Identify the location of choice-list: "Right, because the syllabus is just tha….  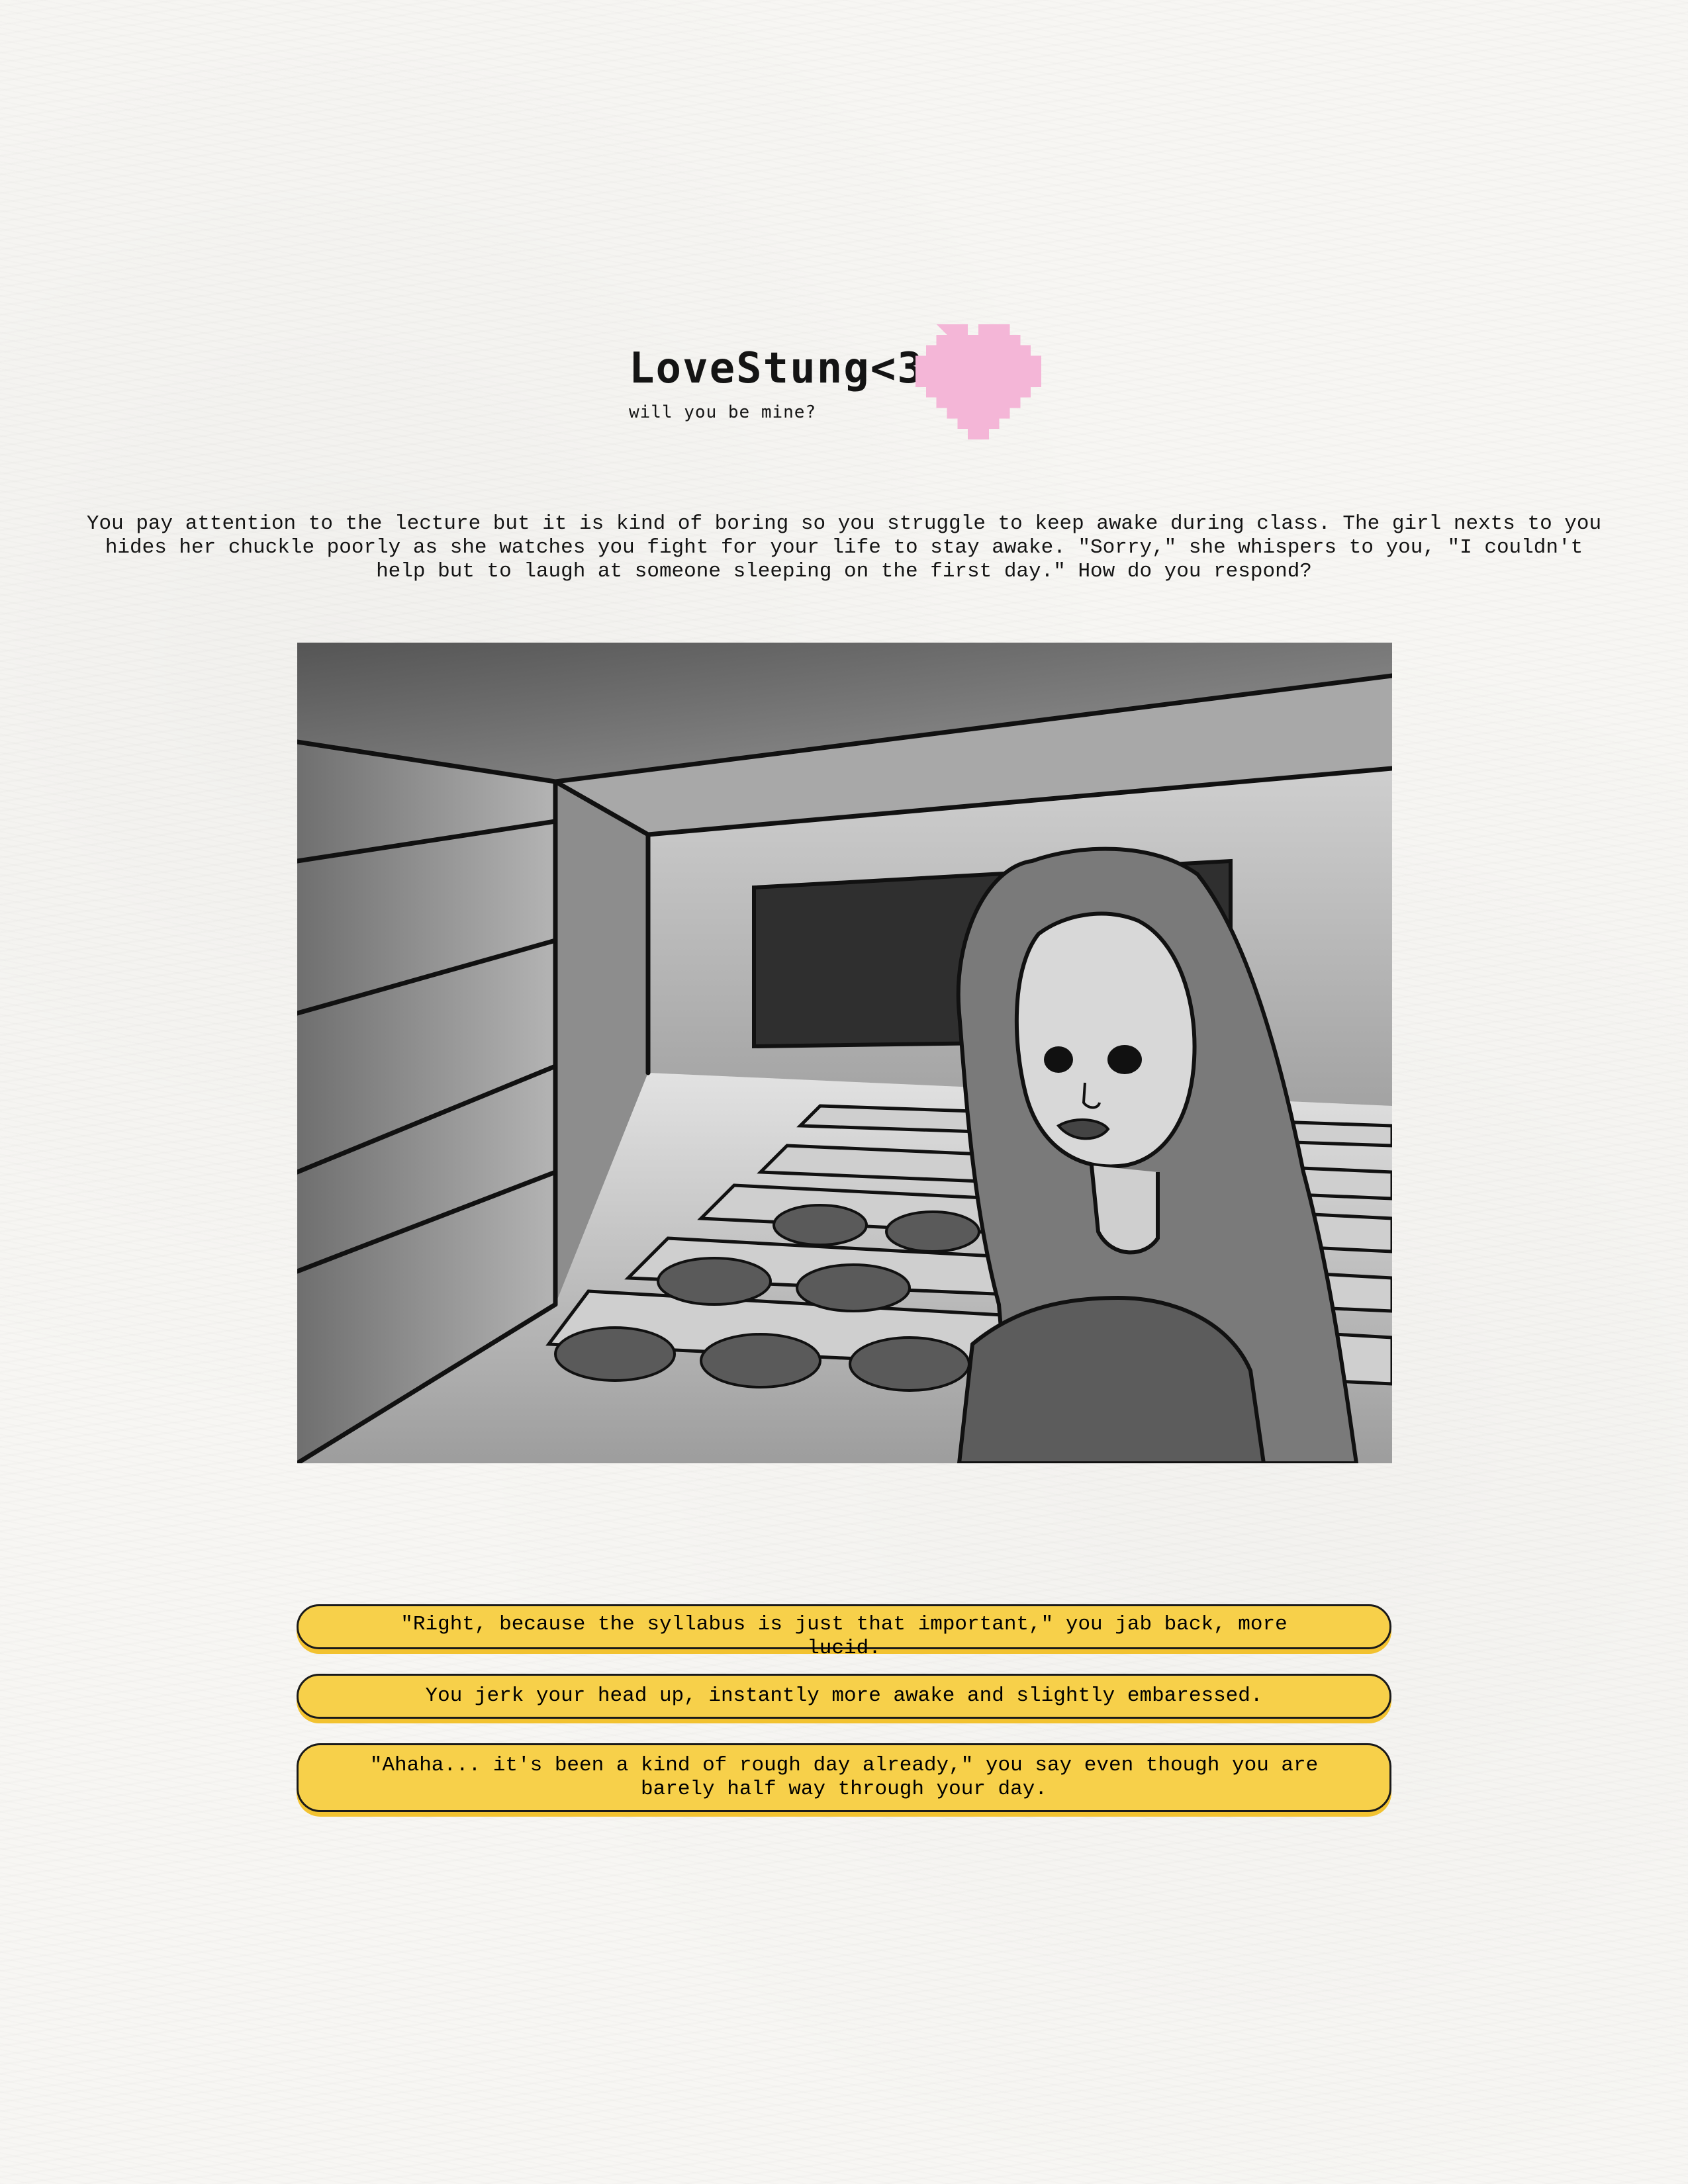
(845, 1720).